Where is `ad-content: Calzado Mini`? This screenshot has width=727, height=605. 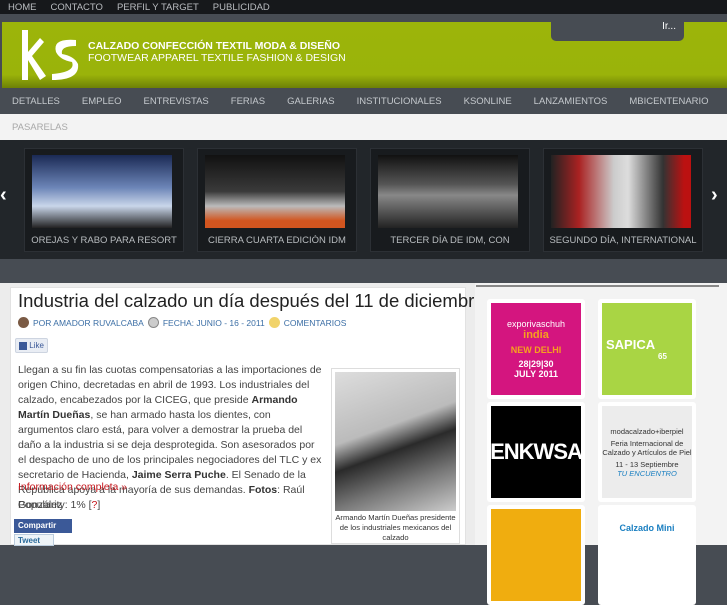
ad-content: Calzado Mini is located at coordinates (647, 555).